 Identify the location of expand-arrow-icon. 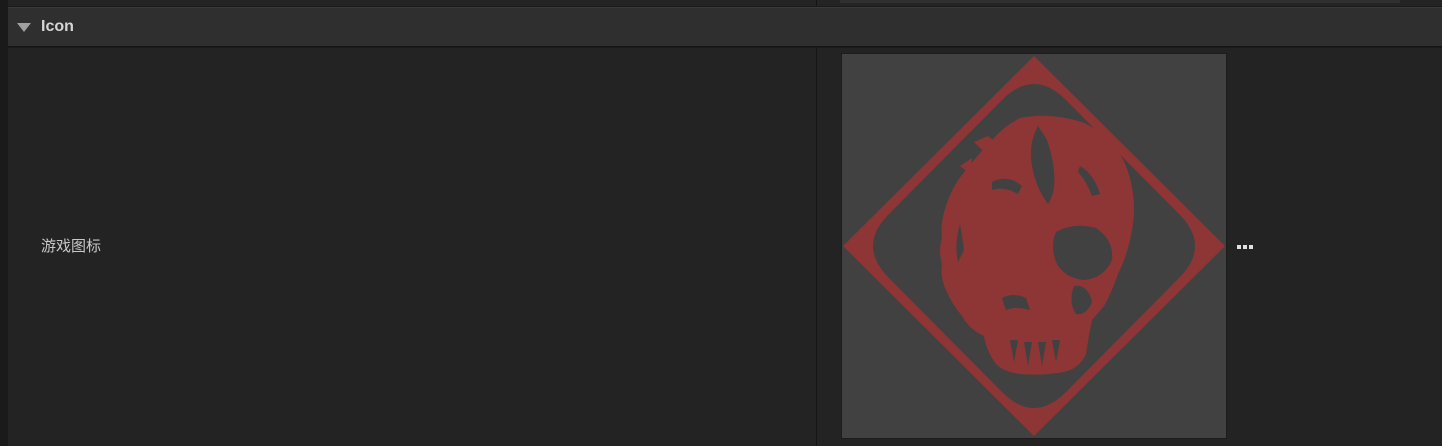
(24, 27).